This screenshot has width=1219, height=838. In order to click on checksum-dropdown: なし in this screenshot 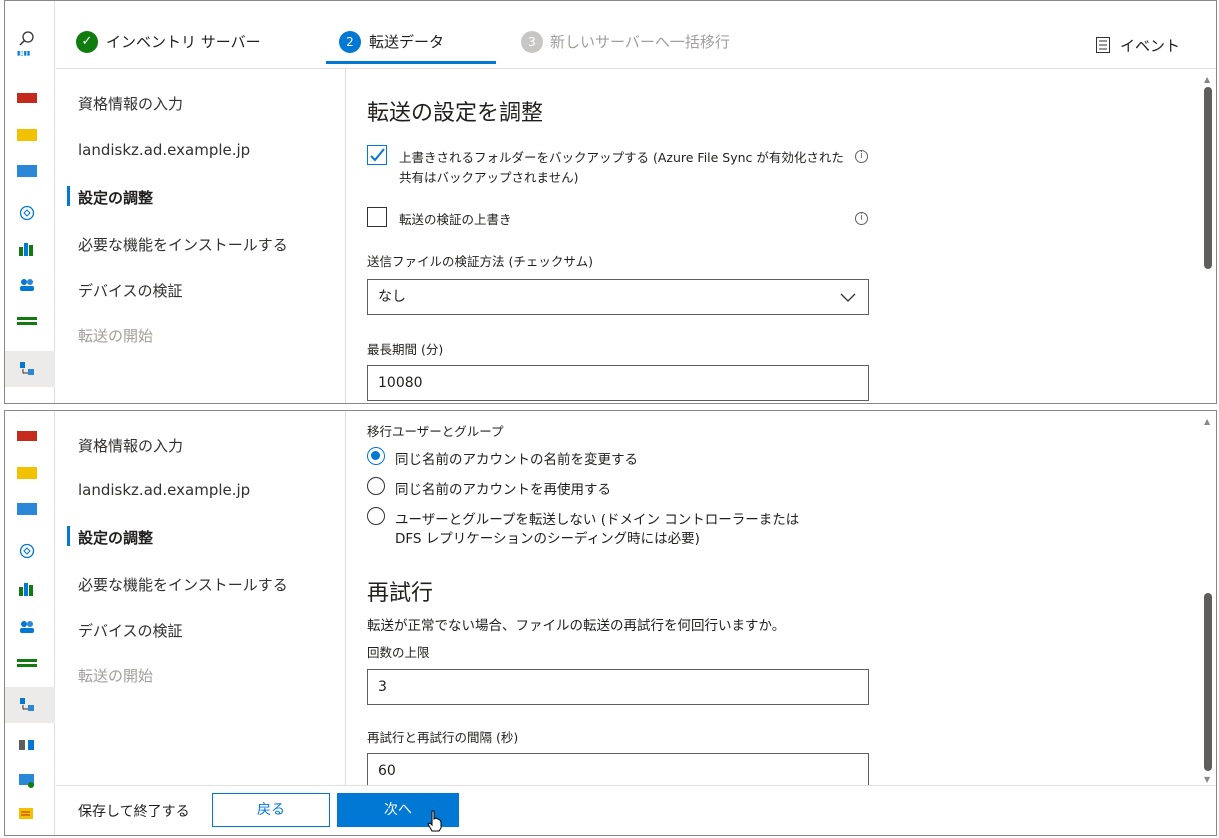, I will do `click(618, 297)`.